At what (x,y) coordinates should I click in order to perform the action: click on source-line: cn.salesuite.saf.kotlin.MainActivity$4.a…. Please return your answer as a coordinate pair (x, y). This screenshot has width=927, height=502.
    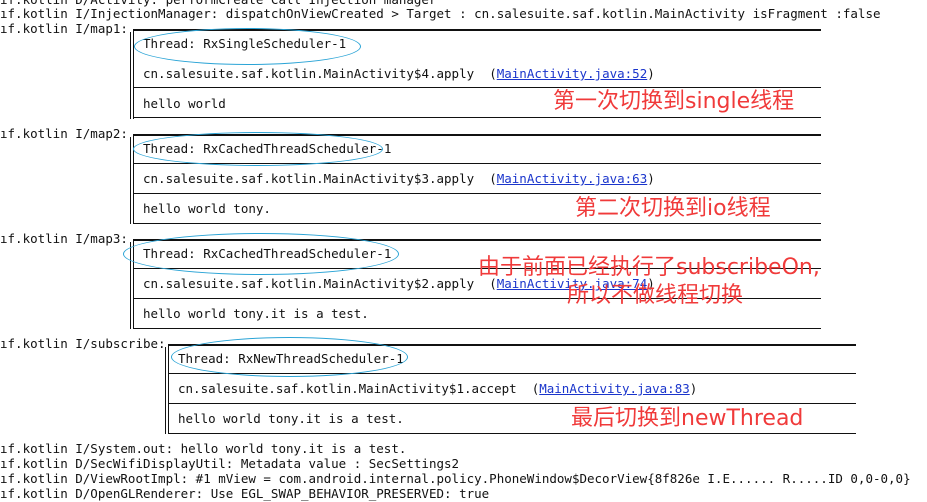
    Looking at the image, I should click on (399, 73).